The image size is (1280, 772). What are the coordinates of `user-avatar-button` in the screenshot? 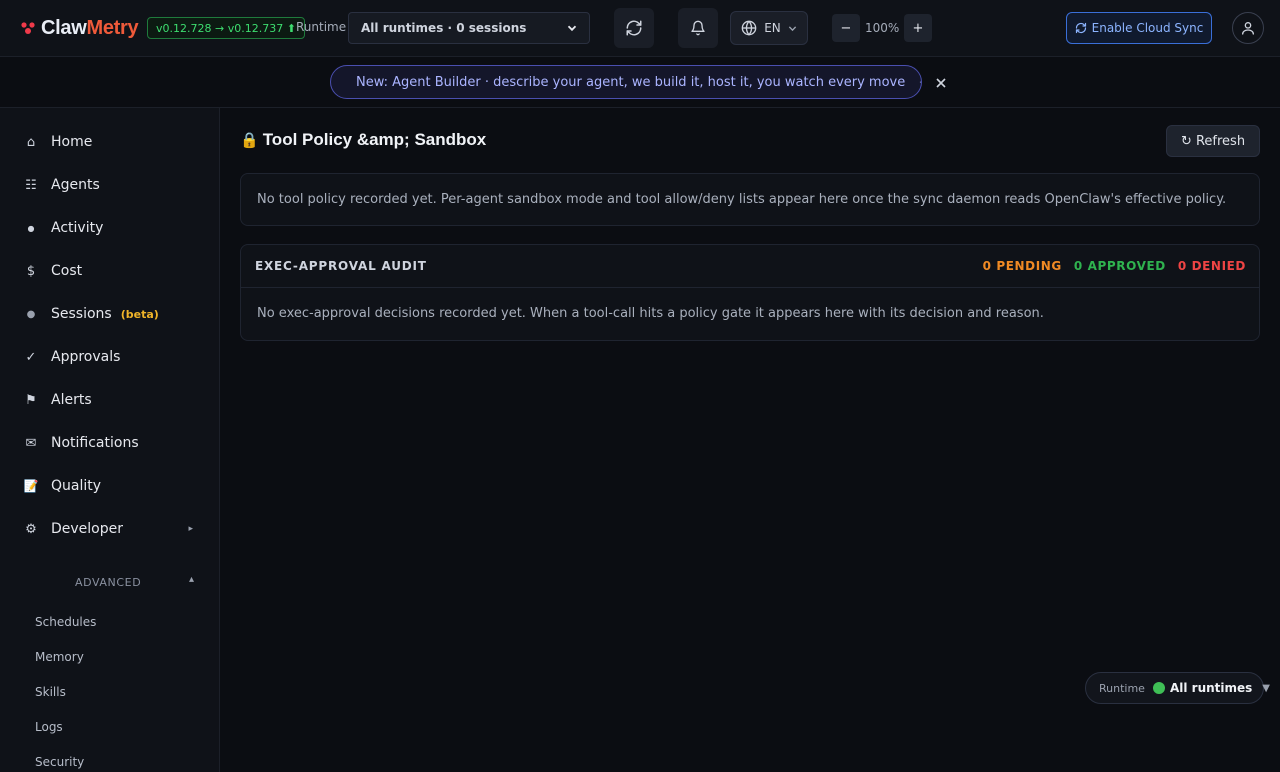 It's located at (1248, 28).